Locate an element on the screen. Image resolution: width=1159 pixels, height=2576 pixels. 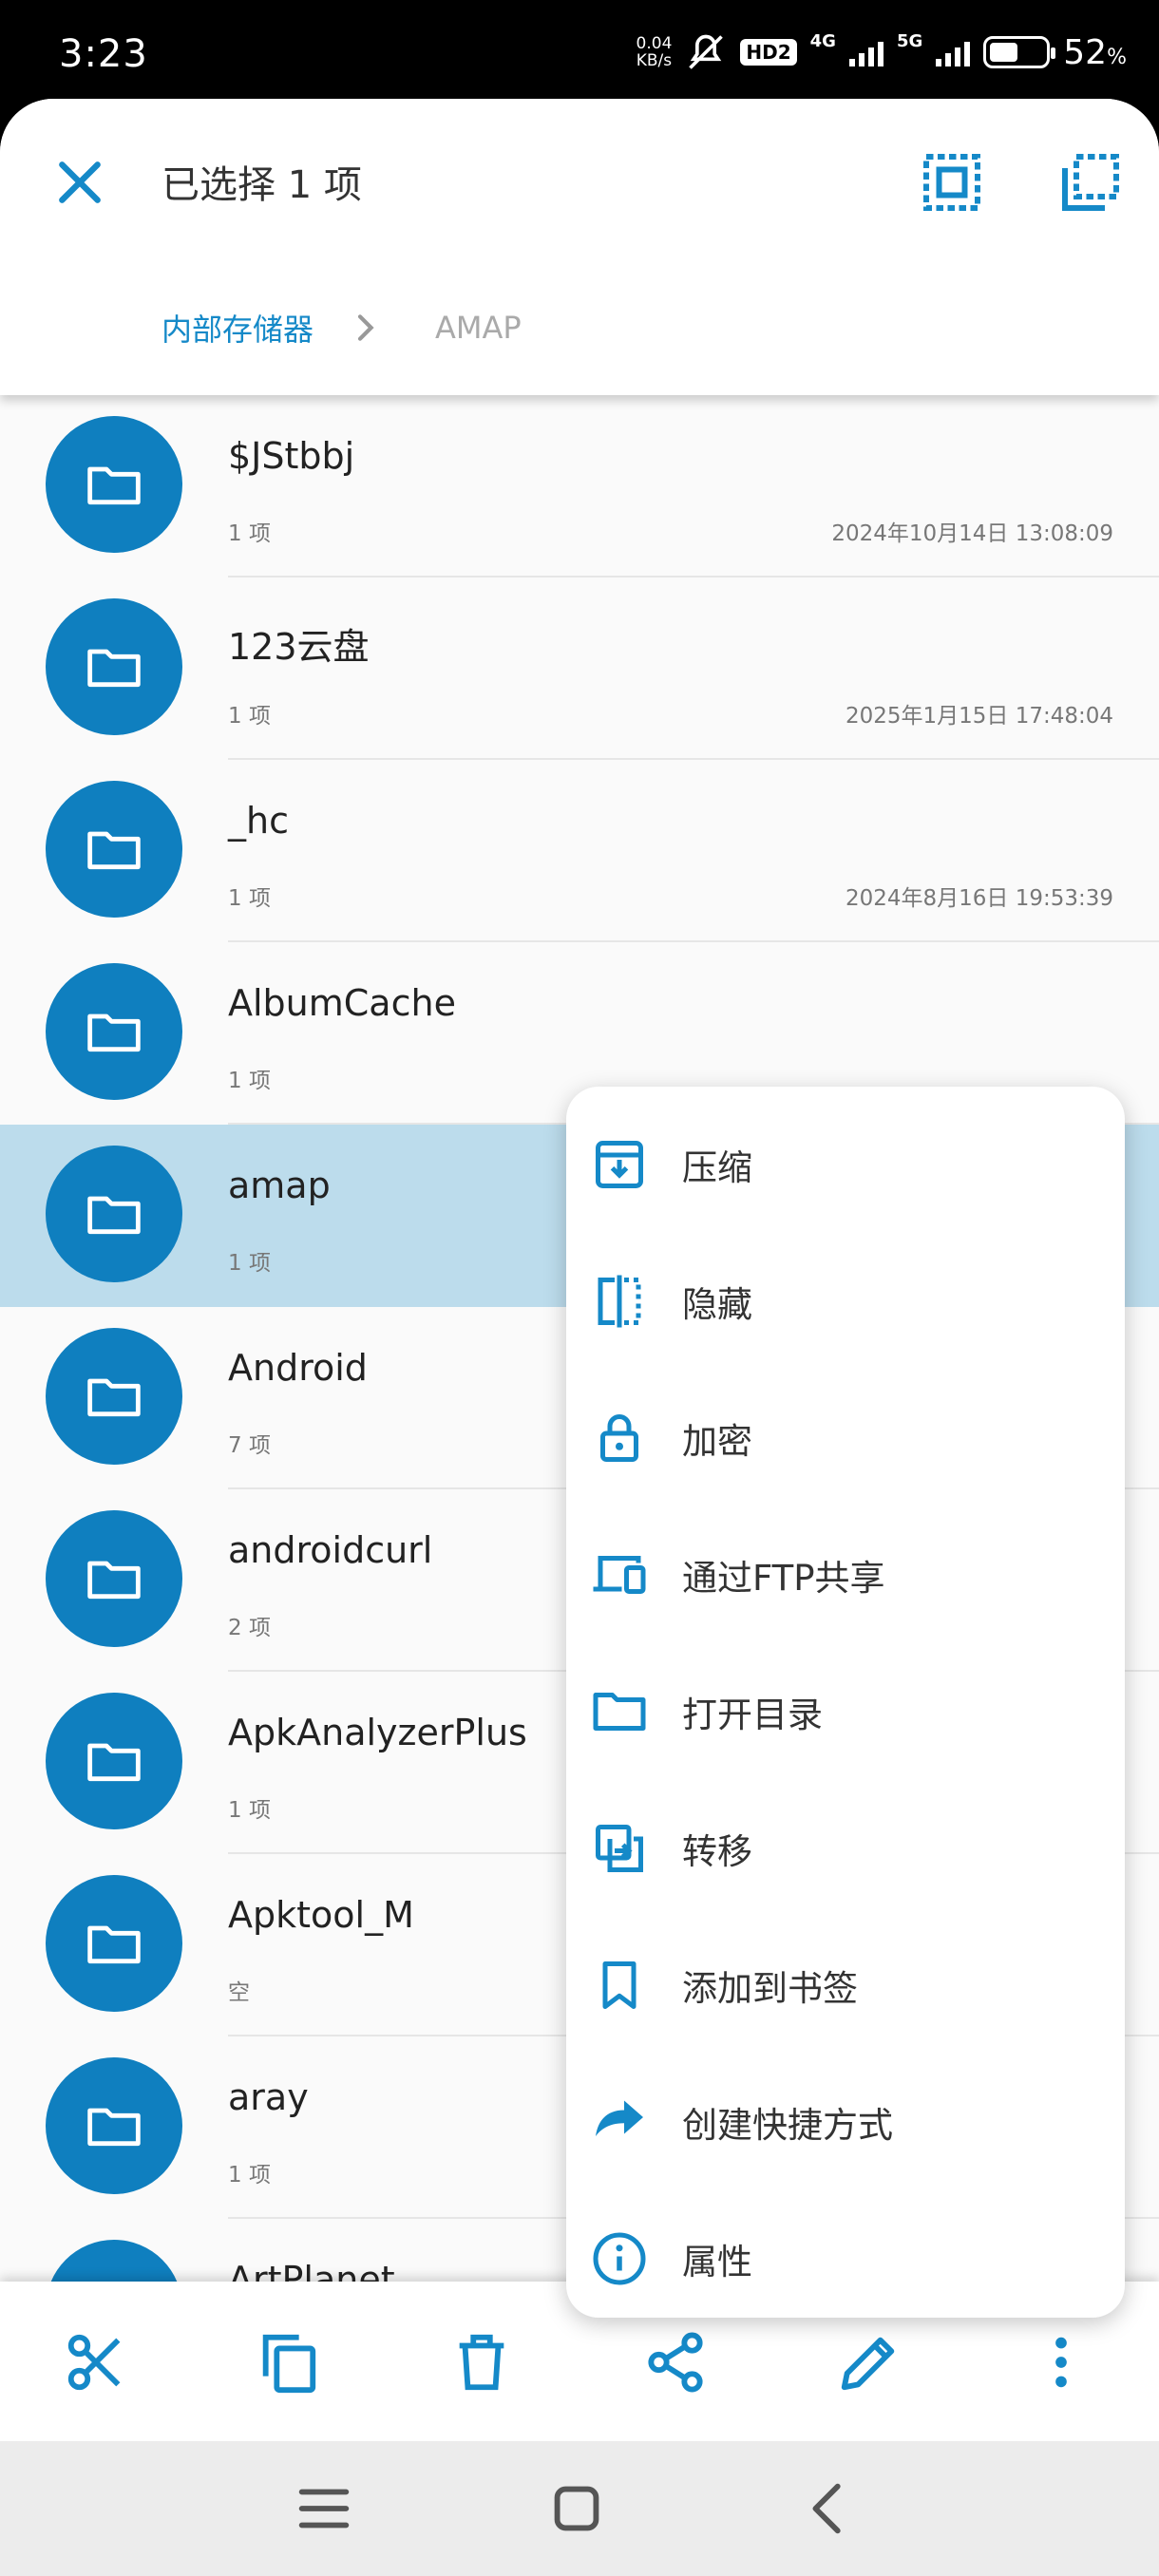
status-icons: 0.04 KB/s HD2 4G 5G 52% is located at coordinates (881, 52).